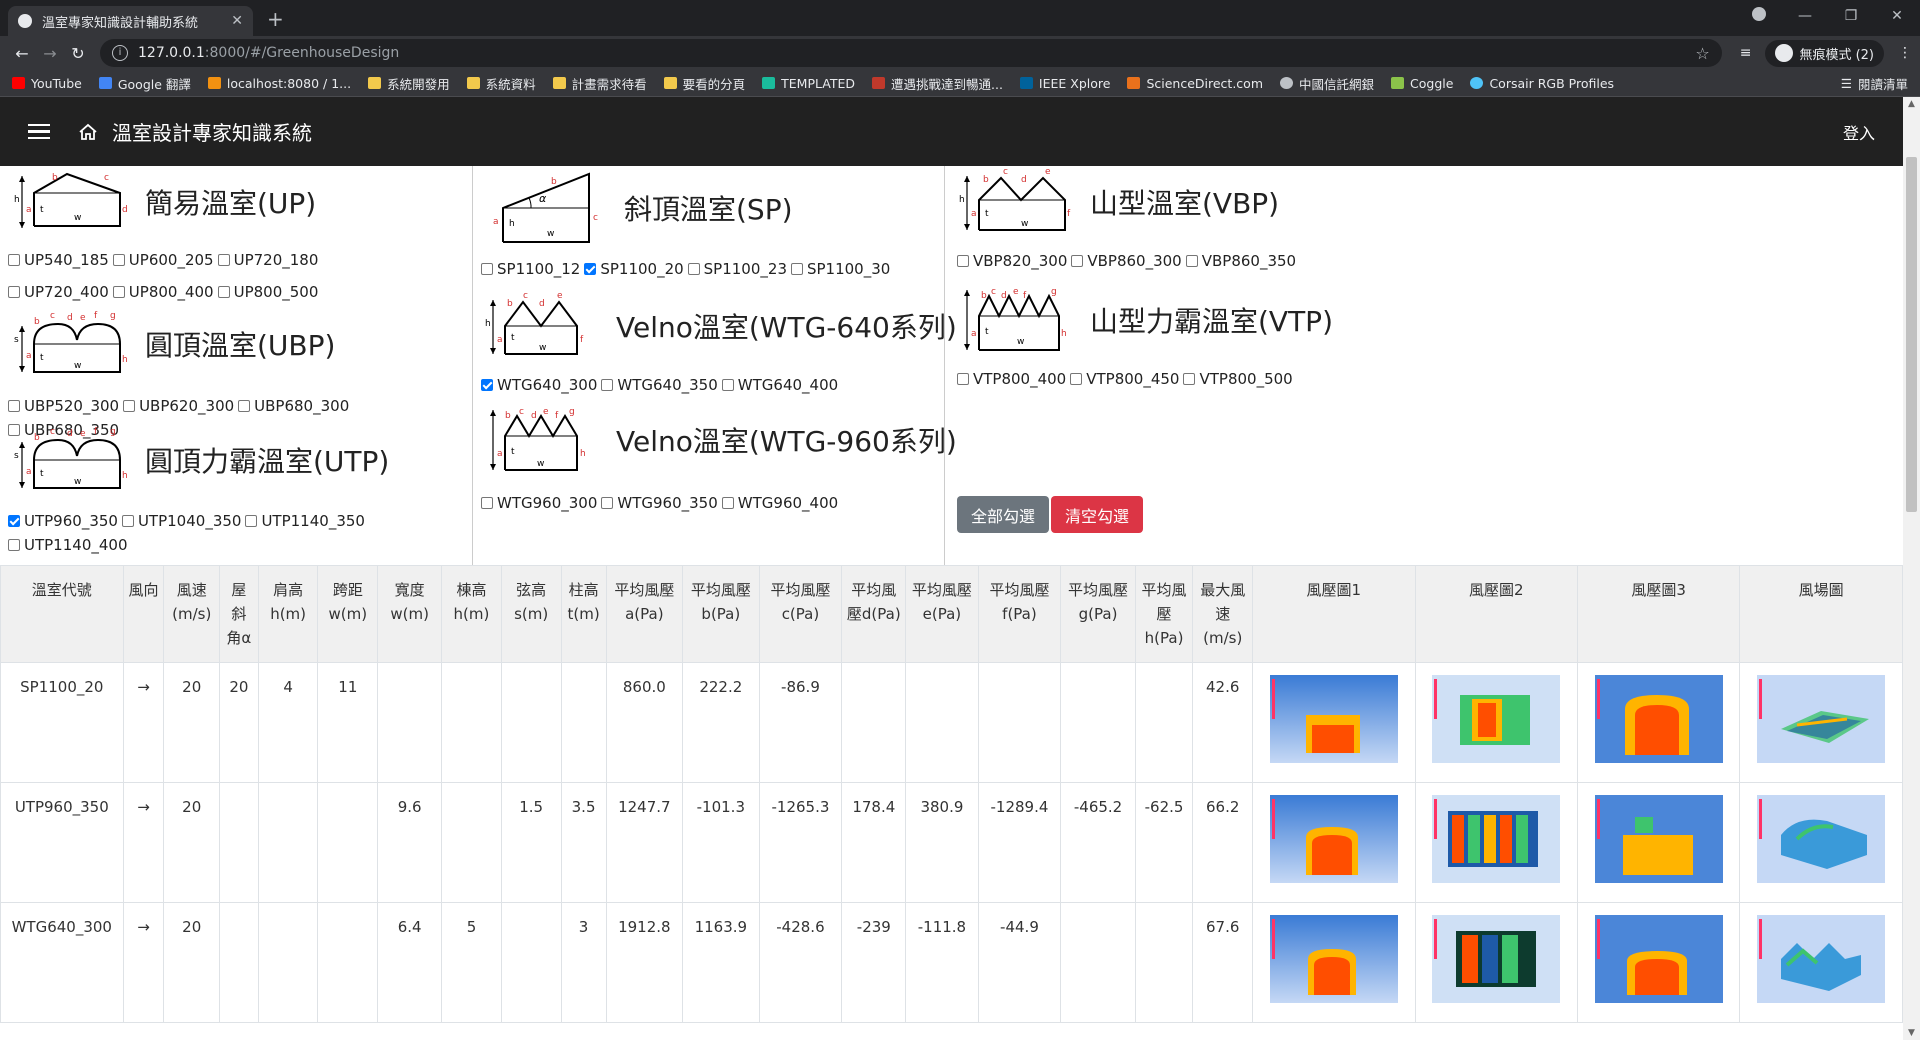 The image size is (1920, 1040). Describe the element at coordinates (144, 83) in the screenshot. I see `bookmark-google-translate: Google 翻譯` at that location.